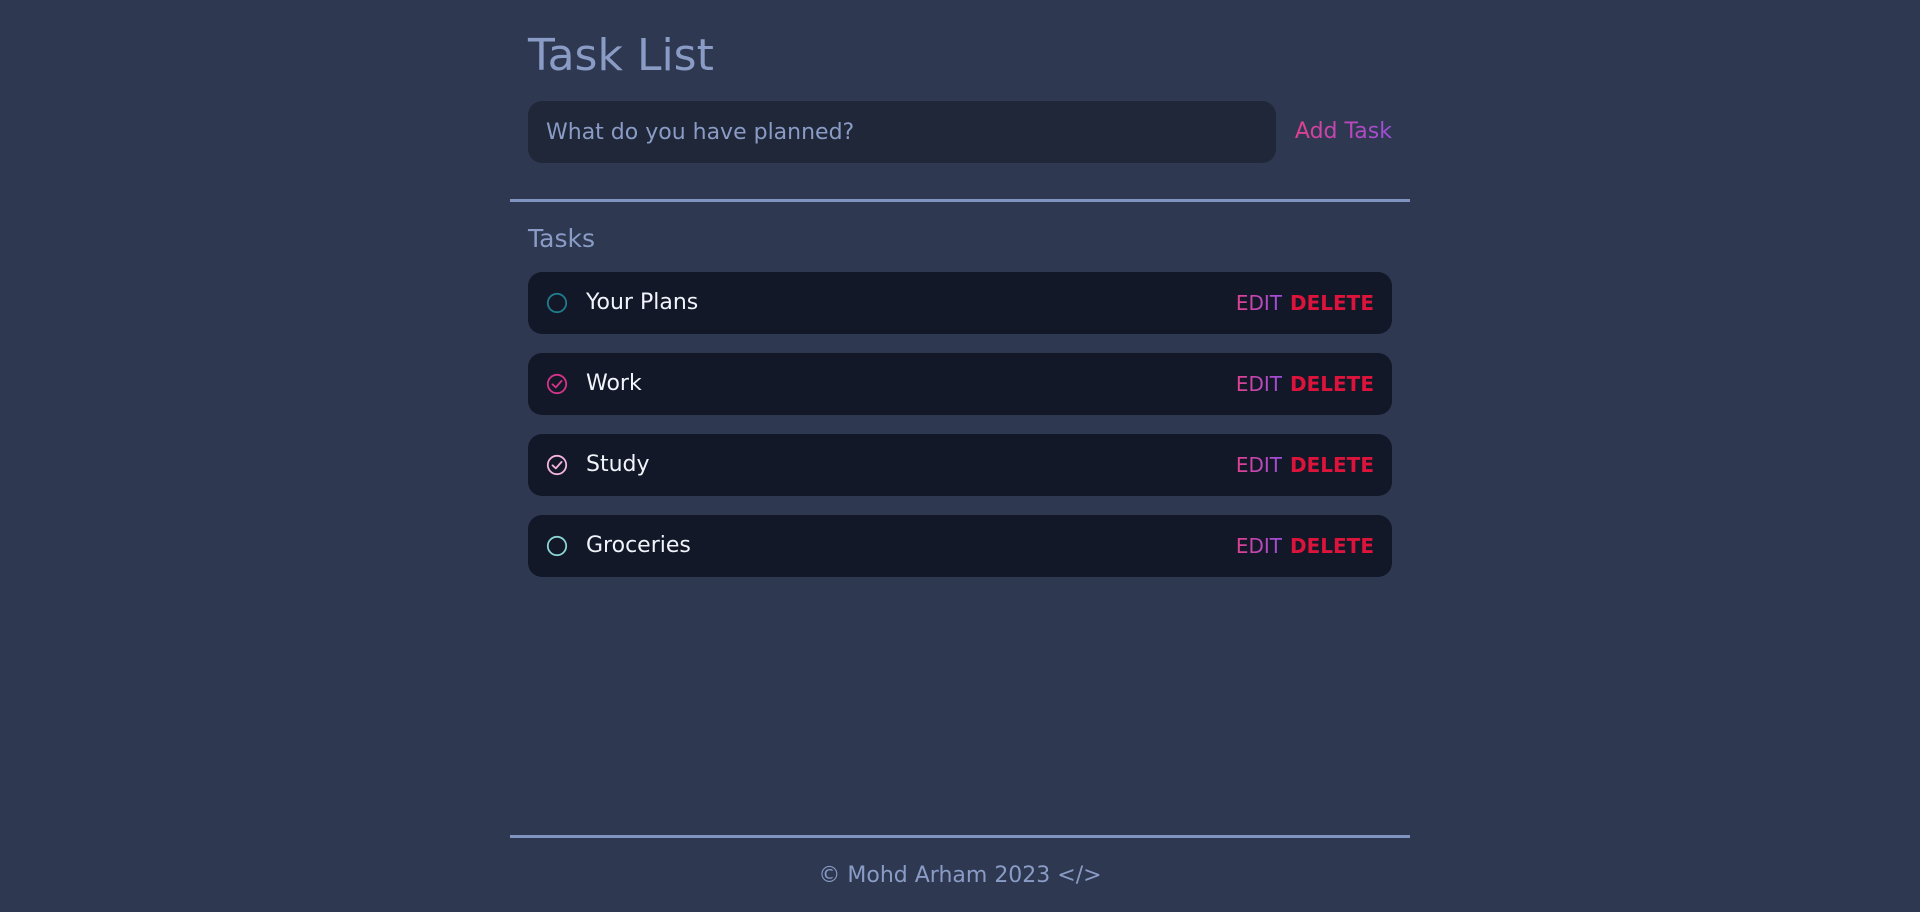 The image size is (1920, 912). What do you see at coordinates (960, 303) in the screenshot?
I see `task-item: Your Plans EDIT DELETE` at bounding box center [960, 303].